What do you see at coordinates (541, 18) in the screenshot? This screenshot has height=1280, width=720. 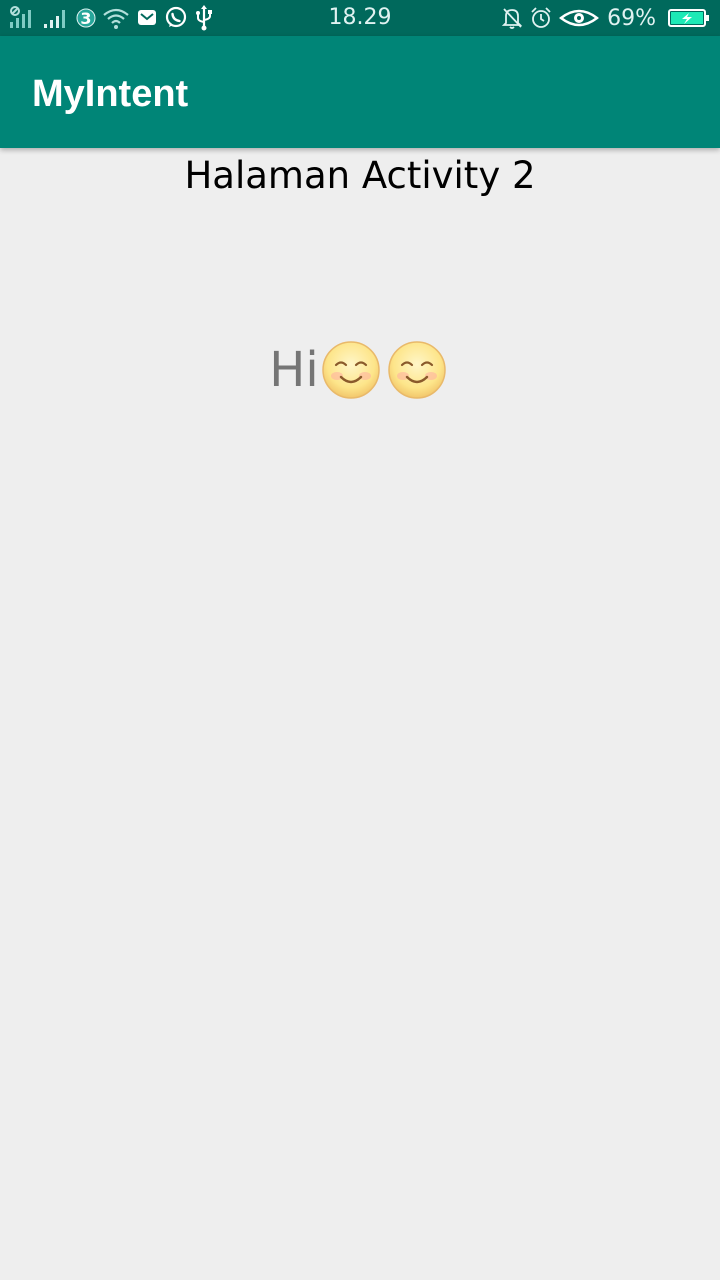 I see `alarm-icon` at bounding box center [541, 18].